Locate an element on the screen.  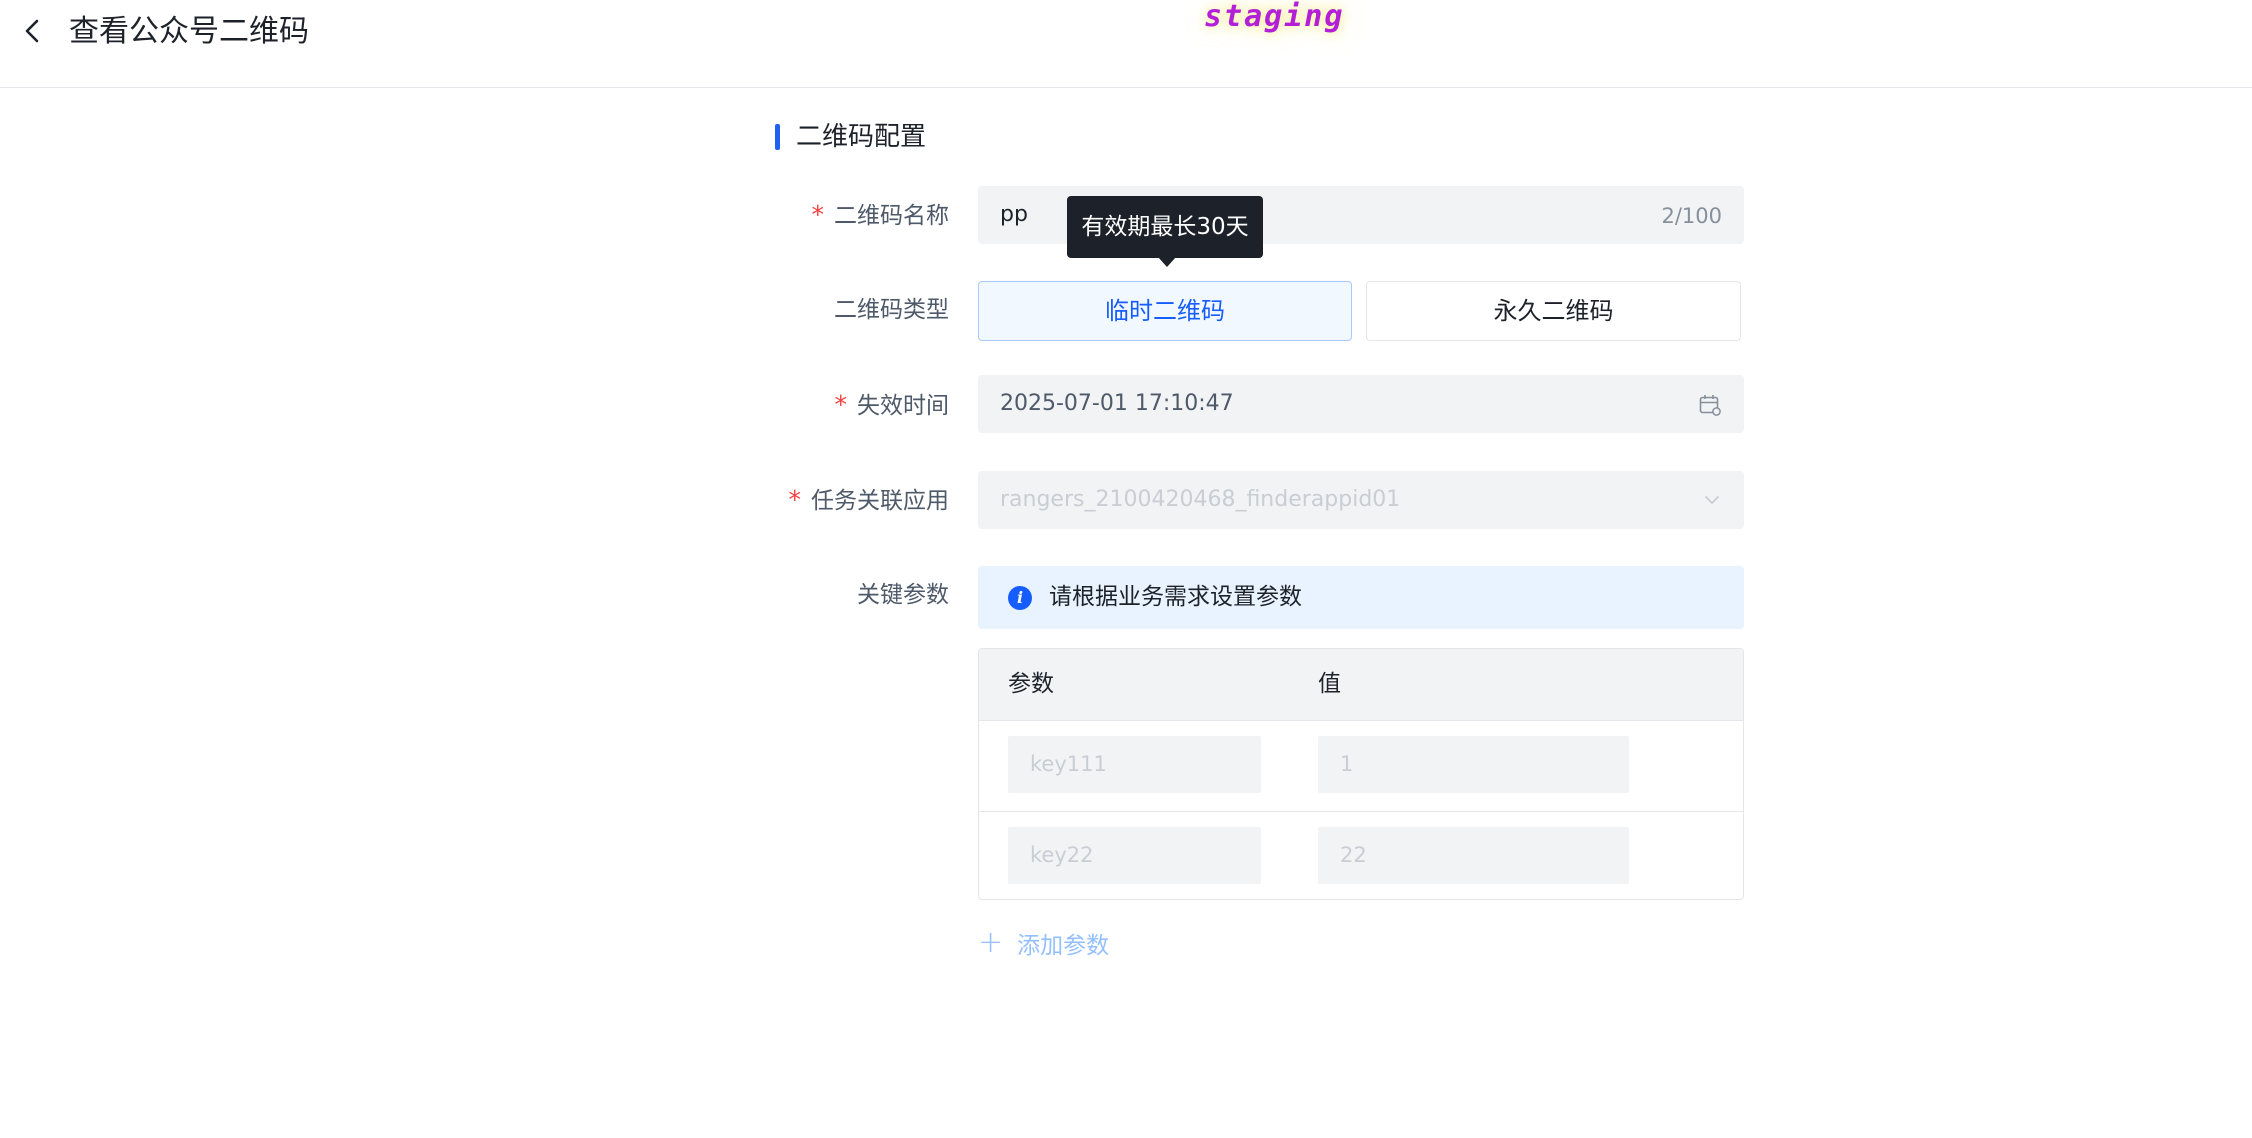
params-table: 参数 值 key111 1 key22 22 is located at coordinates (1361, 774).